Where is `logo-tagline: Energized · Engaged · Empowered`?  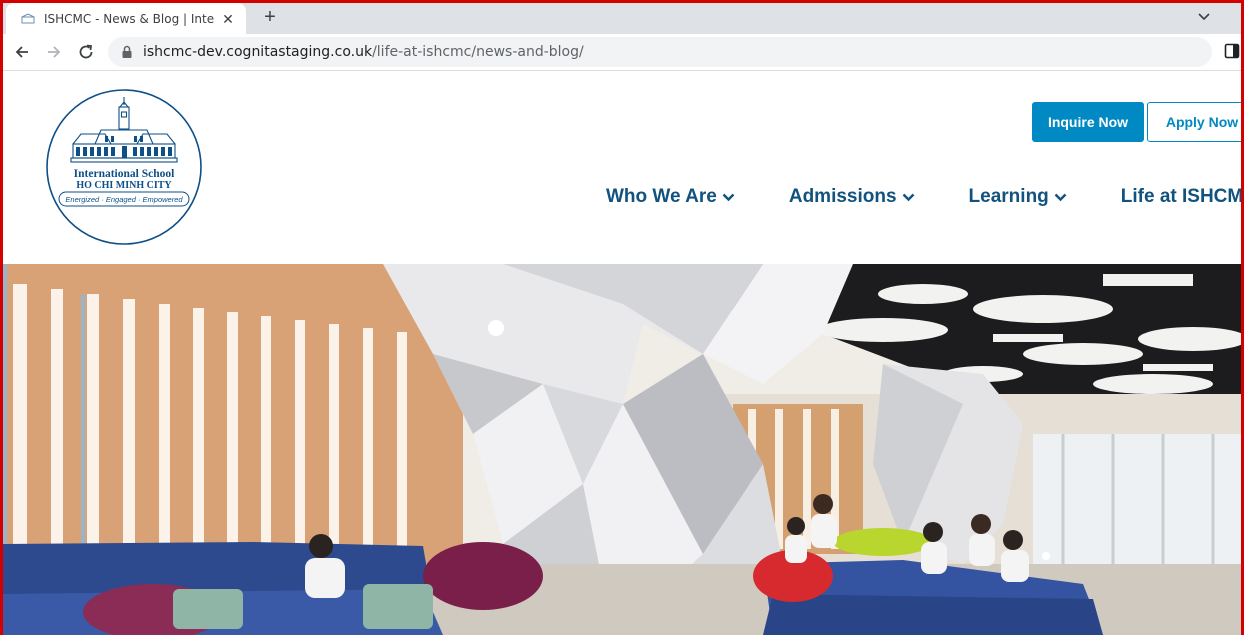
logo-tagline: Energized · Engaged · Empowered is located at coordinates (124, 199).